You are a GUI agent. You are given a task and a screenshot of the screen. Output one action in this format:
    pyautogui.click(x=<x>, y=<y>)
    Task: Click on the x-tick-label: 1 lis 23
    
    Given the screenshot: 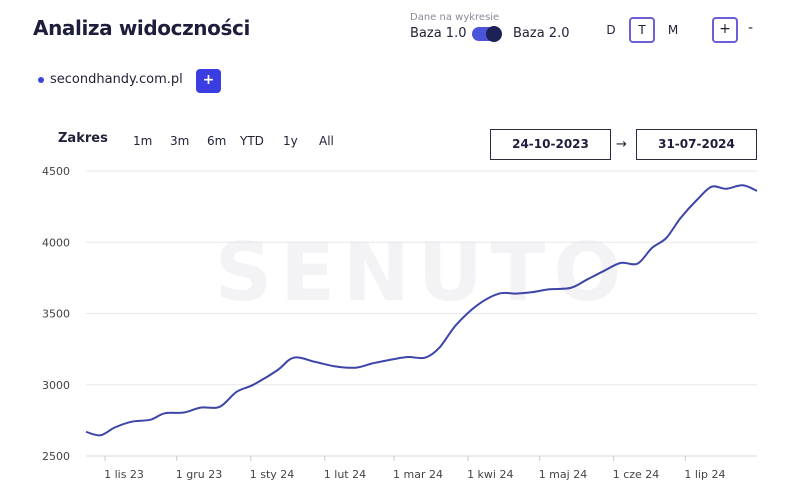 What is the action you would take?
    pyautogui.click(x=124, y=474)
    